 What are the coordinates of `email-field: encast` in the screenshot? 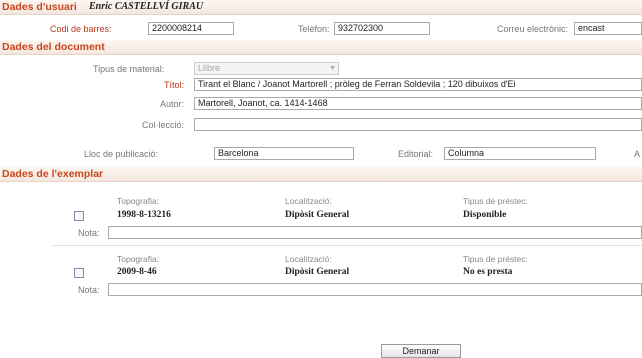 It's located at (608, 28).